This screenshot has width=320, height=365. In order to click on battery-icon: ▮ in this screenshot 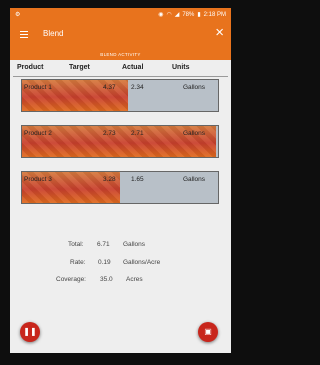, I will do `click(199, 15)`.